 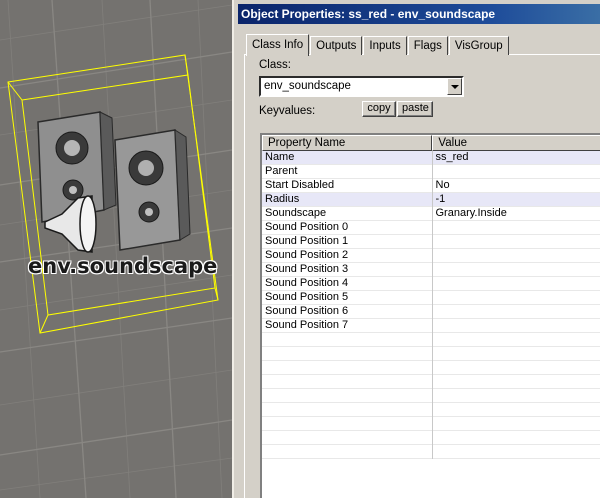 I want to click on property-name-cell: Start Disabled, so click(x=347, y=186).